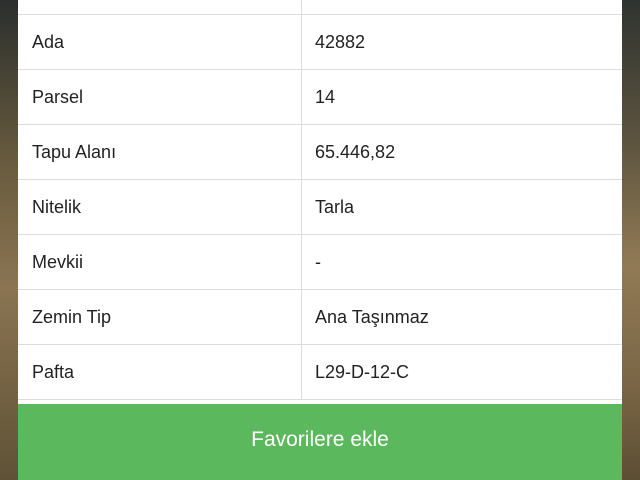  What do you see at coordinates (160, 372) in the screenshot?
I see `row-label: Pafta` at bounding box center [160, 372].